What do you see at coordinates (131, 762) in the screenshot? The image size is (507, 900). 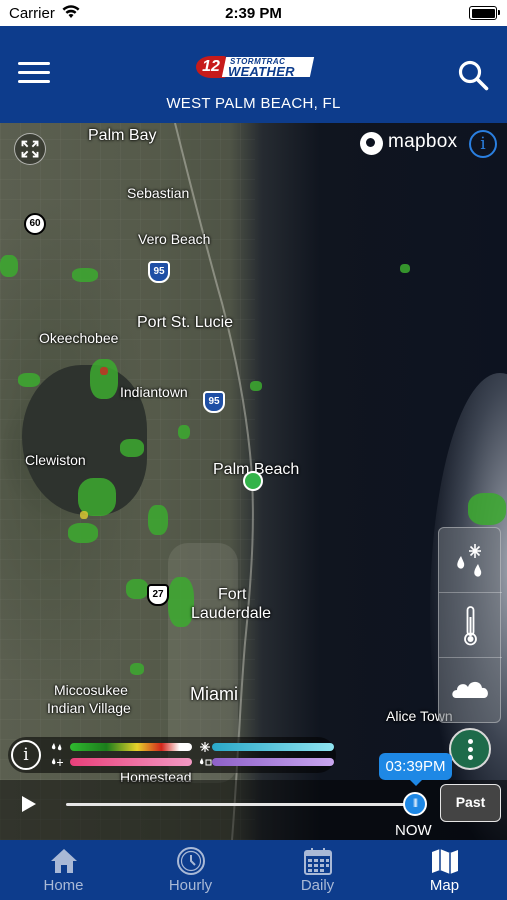 I see `mix-legend-bar` at bounding box center [131, 762].